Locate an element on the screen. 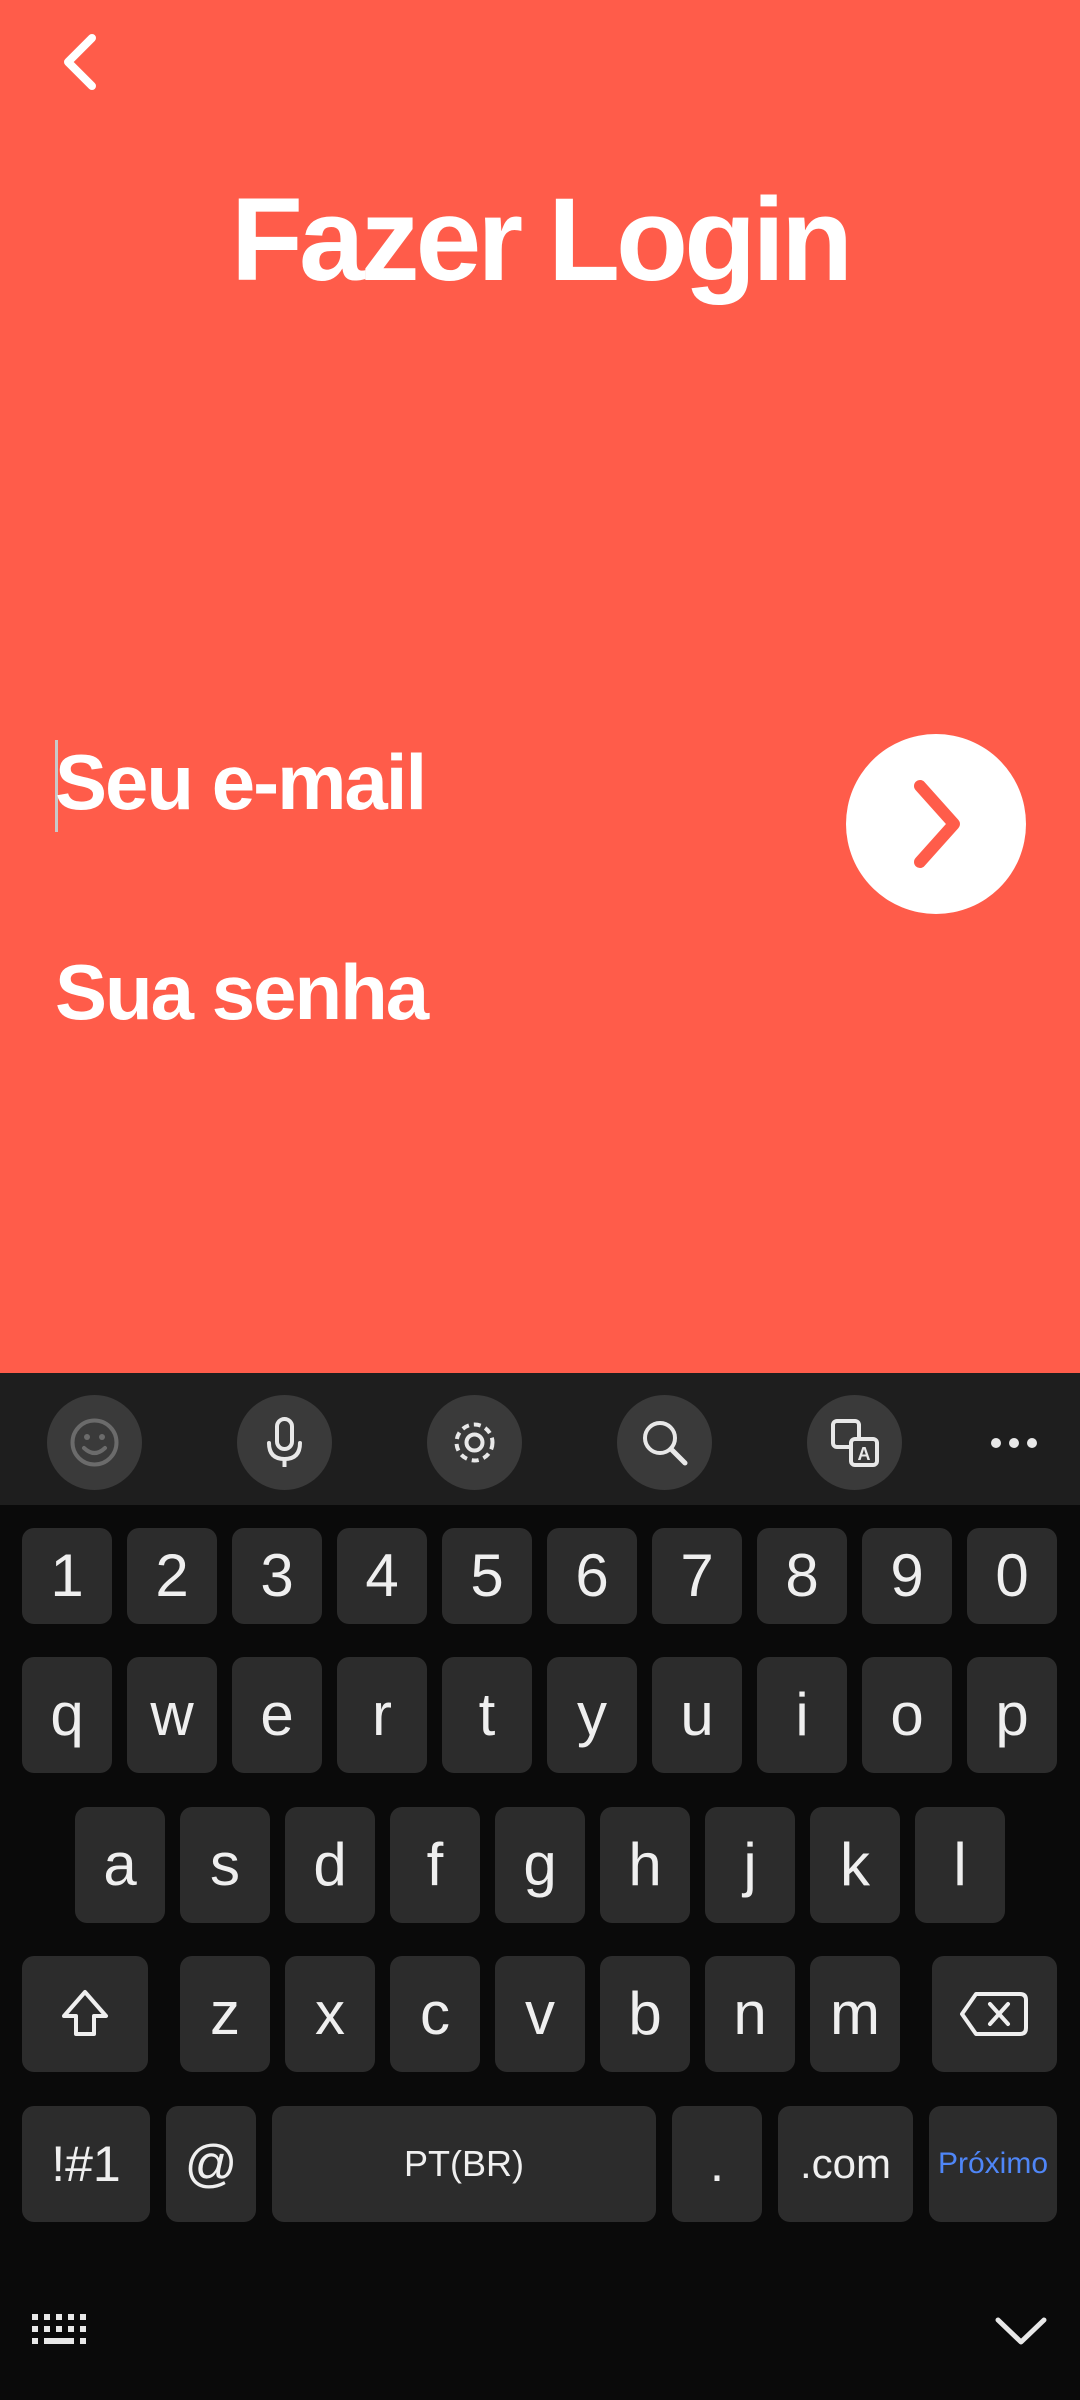 The height and width of the screenshot is (2400, 1080). key-1: 1 is located at coordinates (67, 1576).